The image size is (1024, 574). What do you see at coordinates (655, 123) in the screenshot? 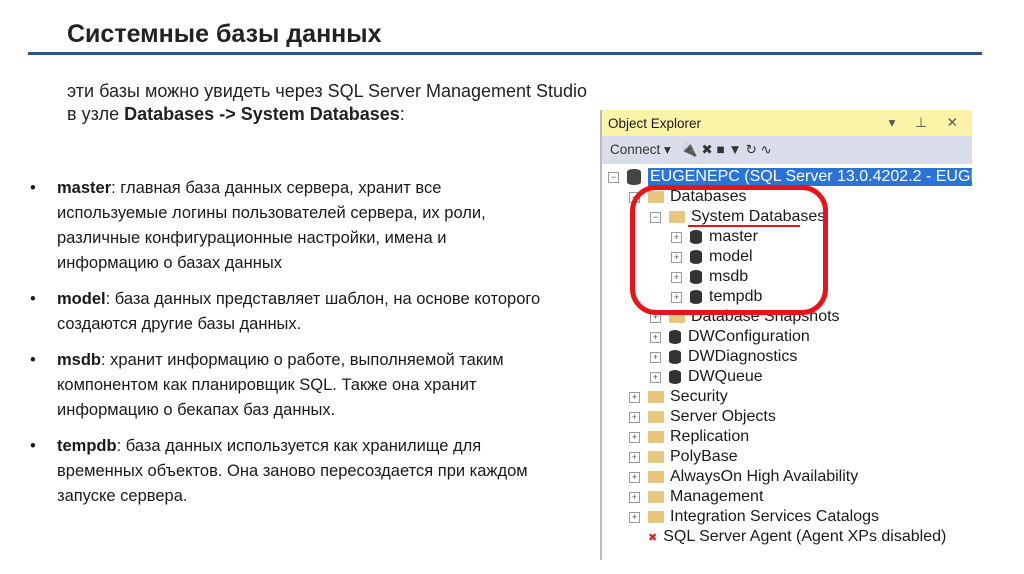
I see `panel-title: Object Explorer` at bounding box center [655, 123].